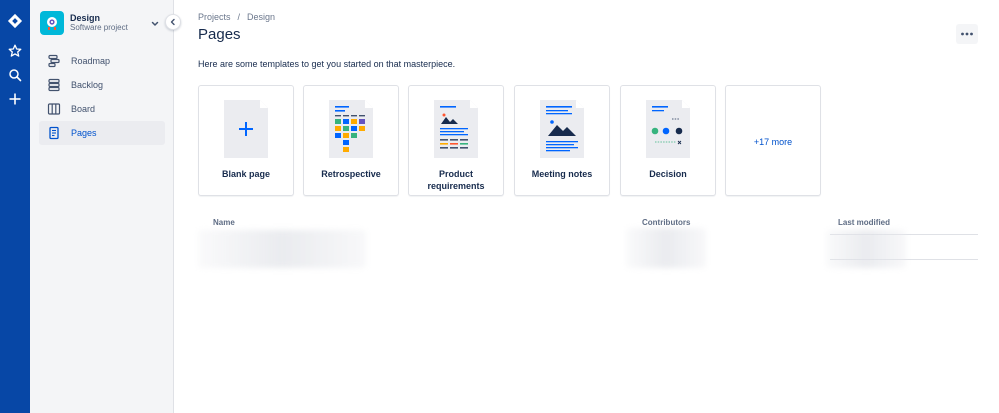 Image resolution: width=999 pixels, height=413 pixels. What do you see at coordinates (351, 129) in the screenshot?
I see `retrospective-thumbnail` at bounding box center [351, 129].